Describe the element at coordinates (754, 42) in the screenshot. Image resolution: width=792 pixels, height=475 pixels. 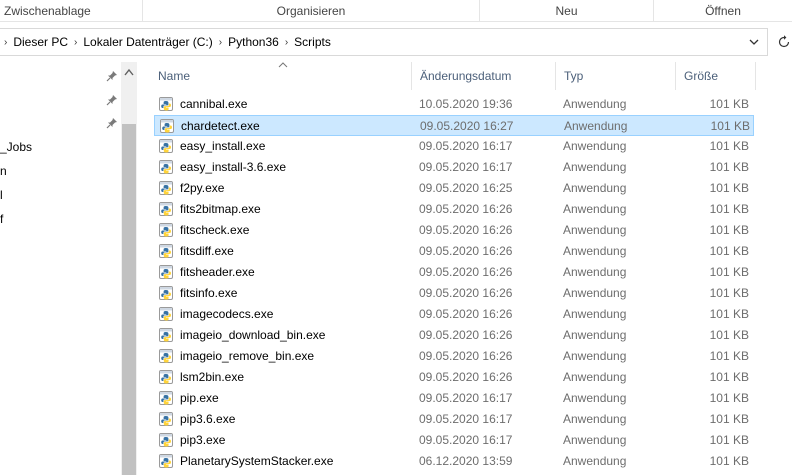
I see `chevron-down-icon` at that location.